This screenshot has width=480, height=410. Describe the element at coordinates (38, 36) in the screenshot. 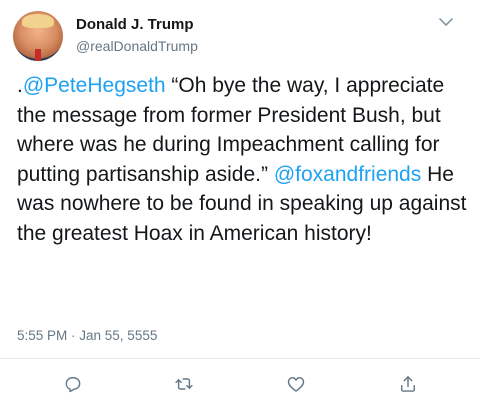

I see `avatar` at that location.